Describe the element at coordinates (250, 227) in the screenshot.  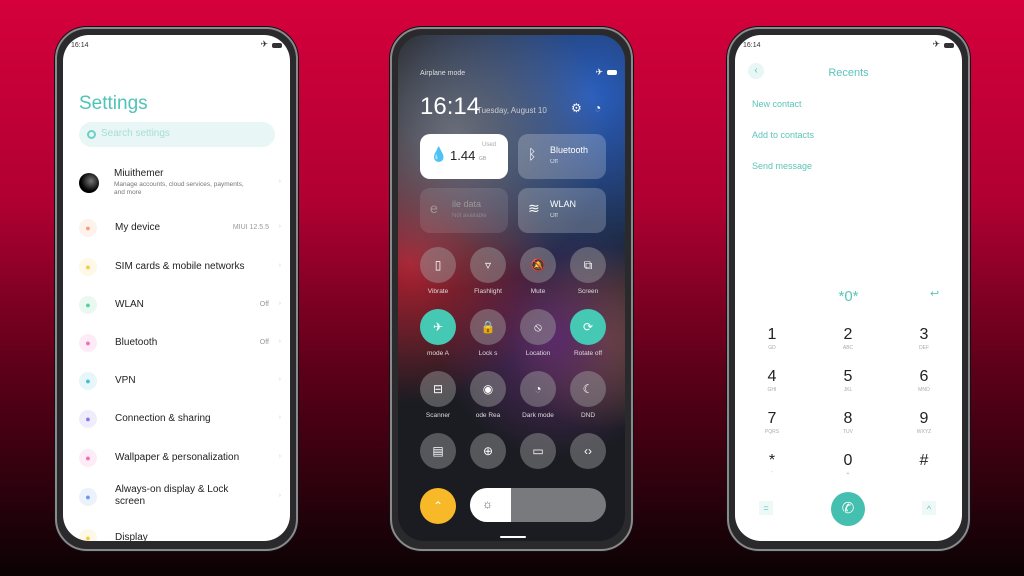
I see `settings-item-value: MIUI 12.5.5` at that location.